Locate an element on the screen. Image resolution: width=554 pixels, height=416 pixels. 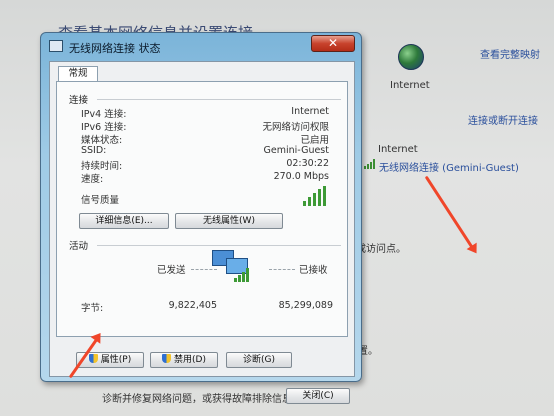
diagnose-button: 诊断(G) is located at coordinates (259, 360).